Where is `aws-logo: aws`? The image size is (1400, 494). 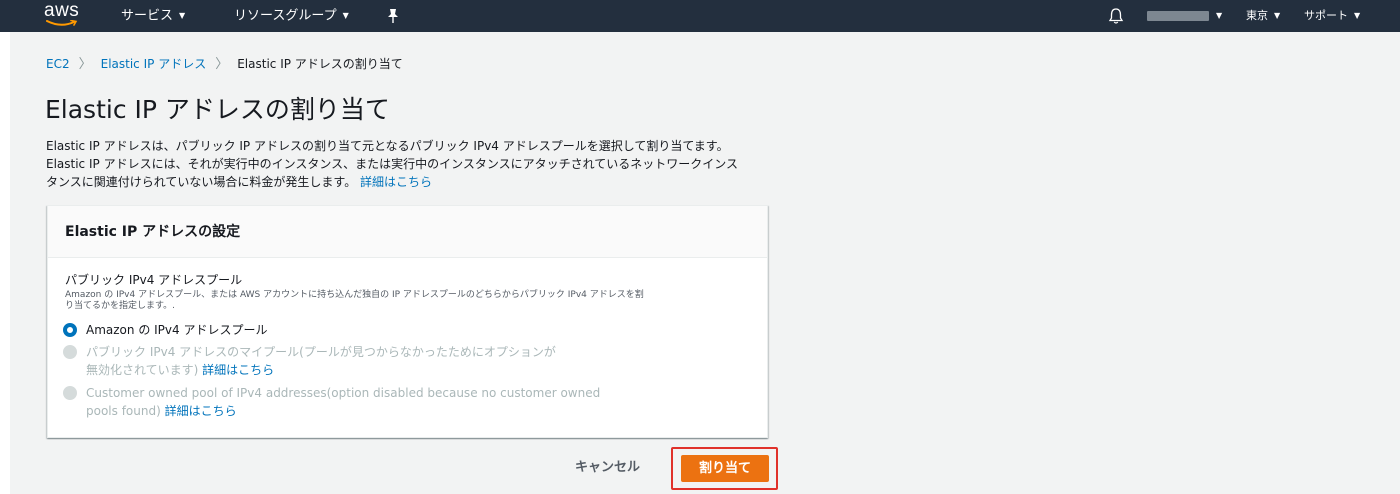
aws-logo: aws is located at coordinates (65, 15).